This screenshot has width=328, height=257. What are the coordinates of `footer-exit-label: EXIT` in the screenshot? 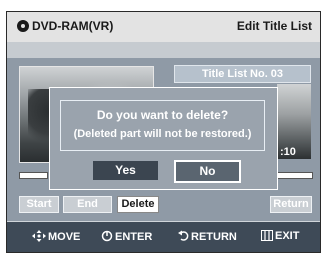 It's located at (287, 236).